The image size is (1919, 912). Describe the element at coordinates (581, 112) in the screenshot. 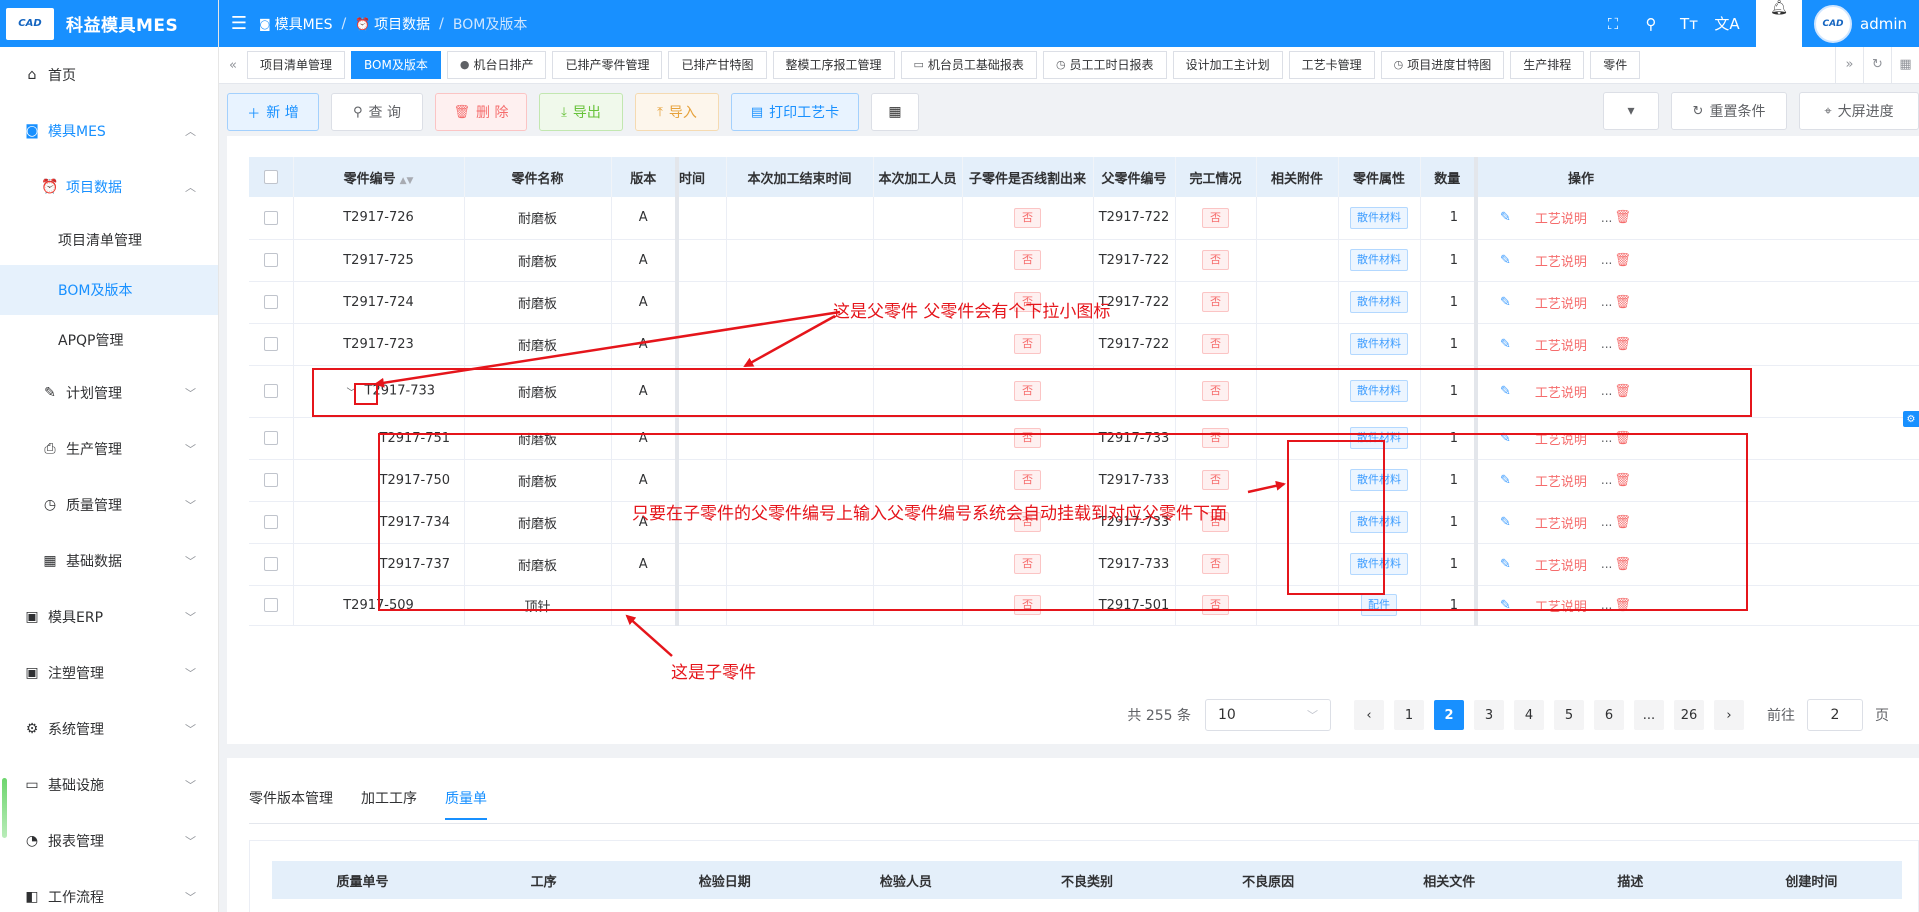

I see `export-button: ⤓ 导出` at that location.